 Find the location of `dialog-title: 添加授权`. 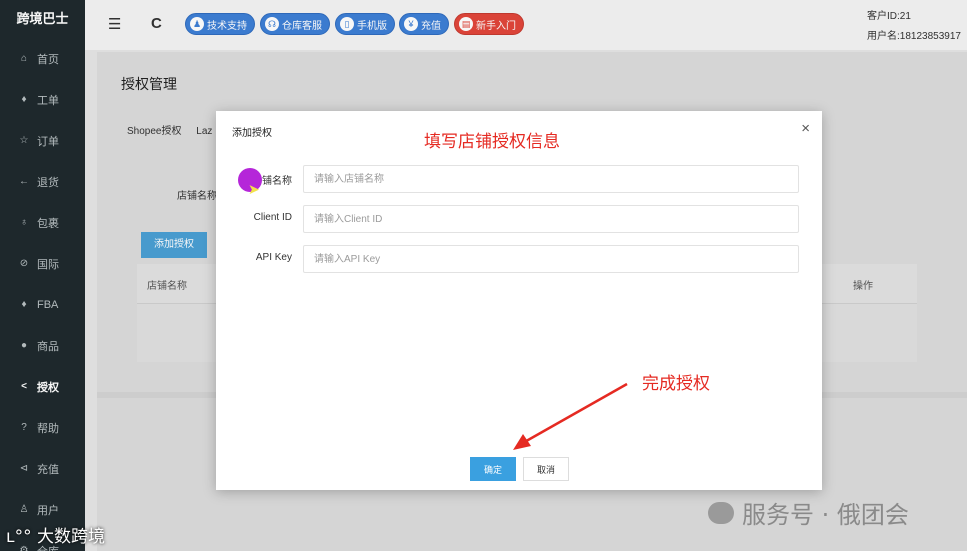

dialog-title: 添加授权 is located at coordinates (252, 133).